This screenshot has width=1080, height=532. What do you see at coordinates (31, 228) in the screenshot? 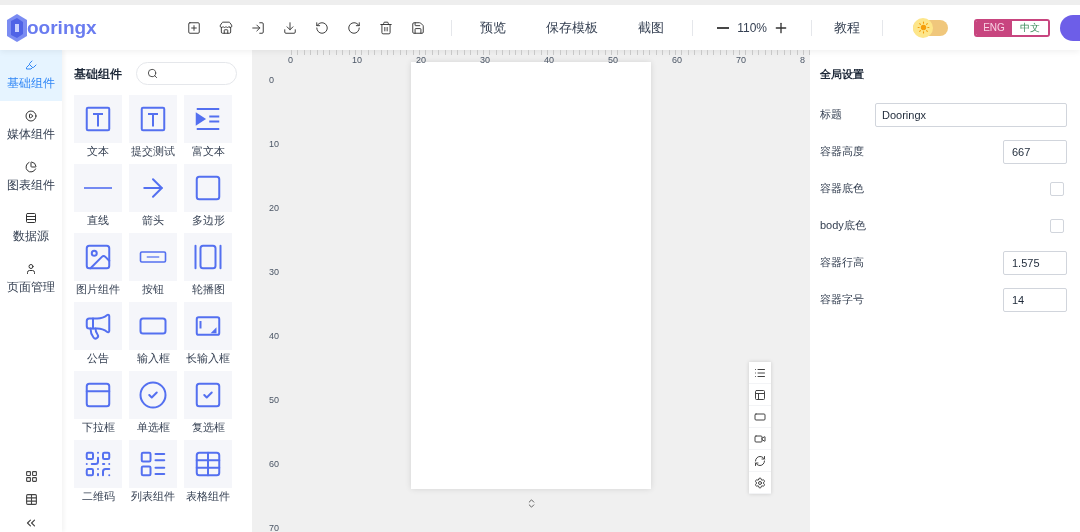
I see `nav-item: 数据源` at bounding box center [31, 228].